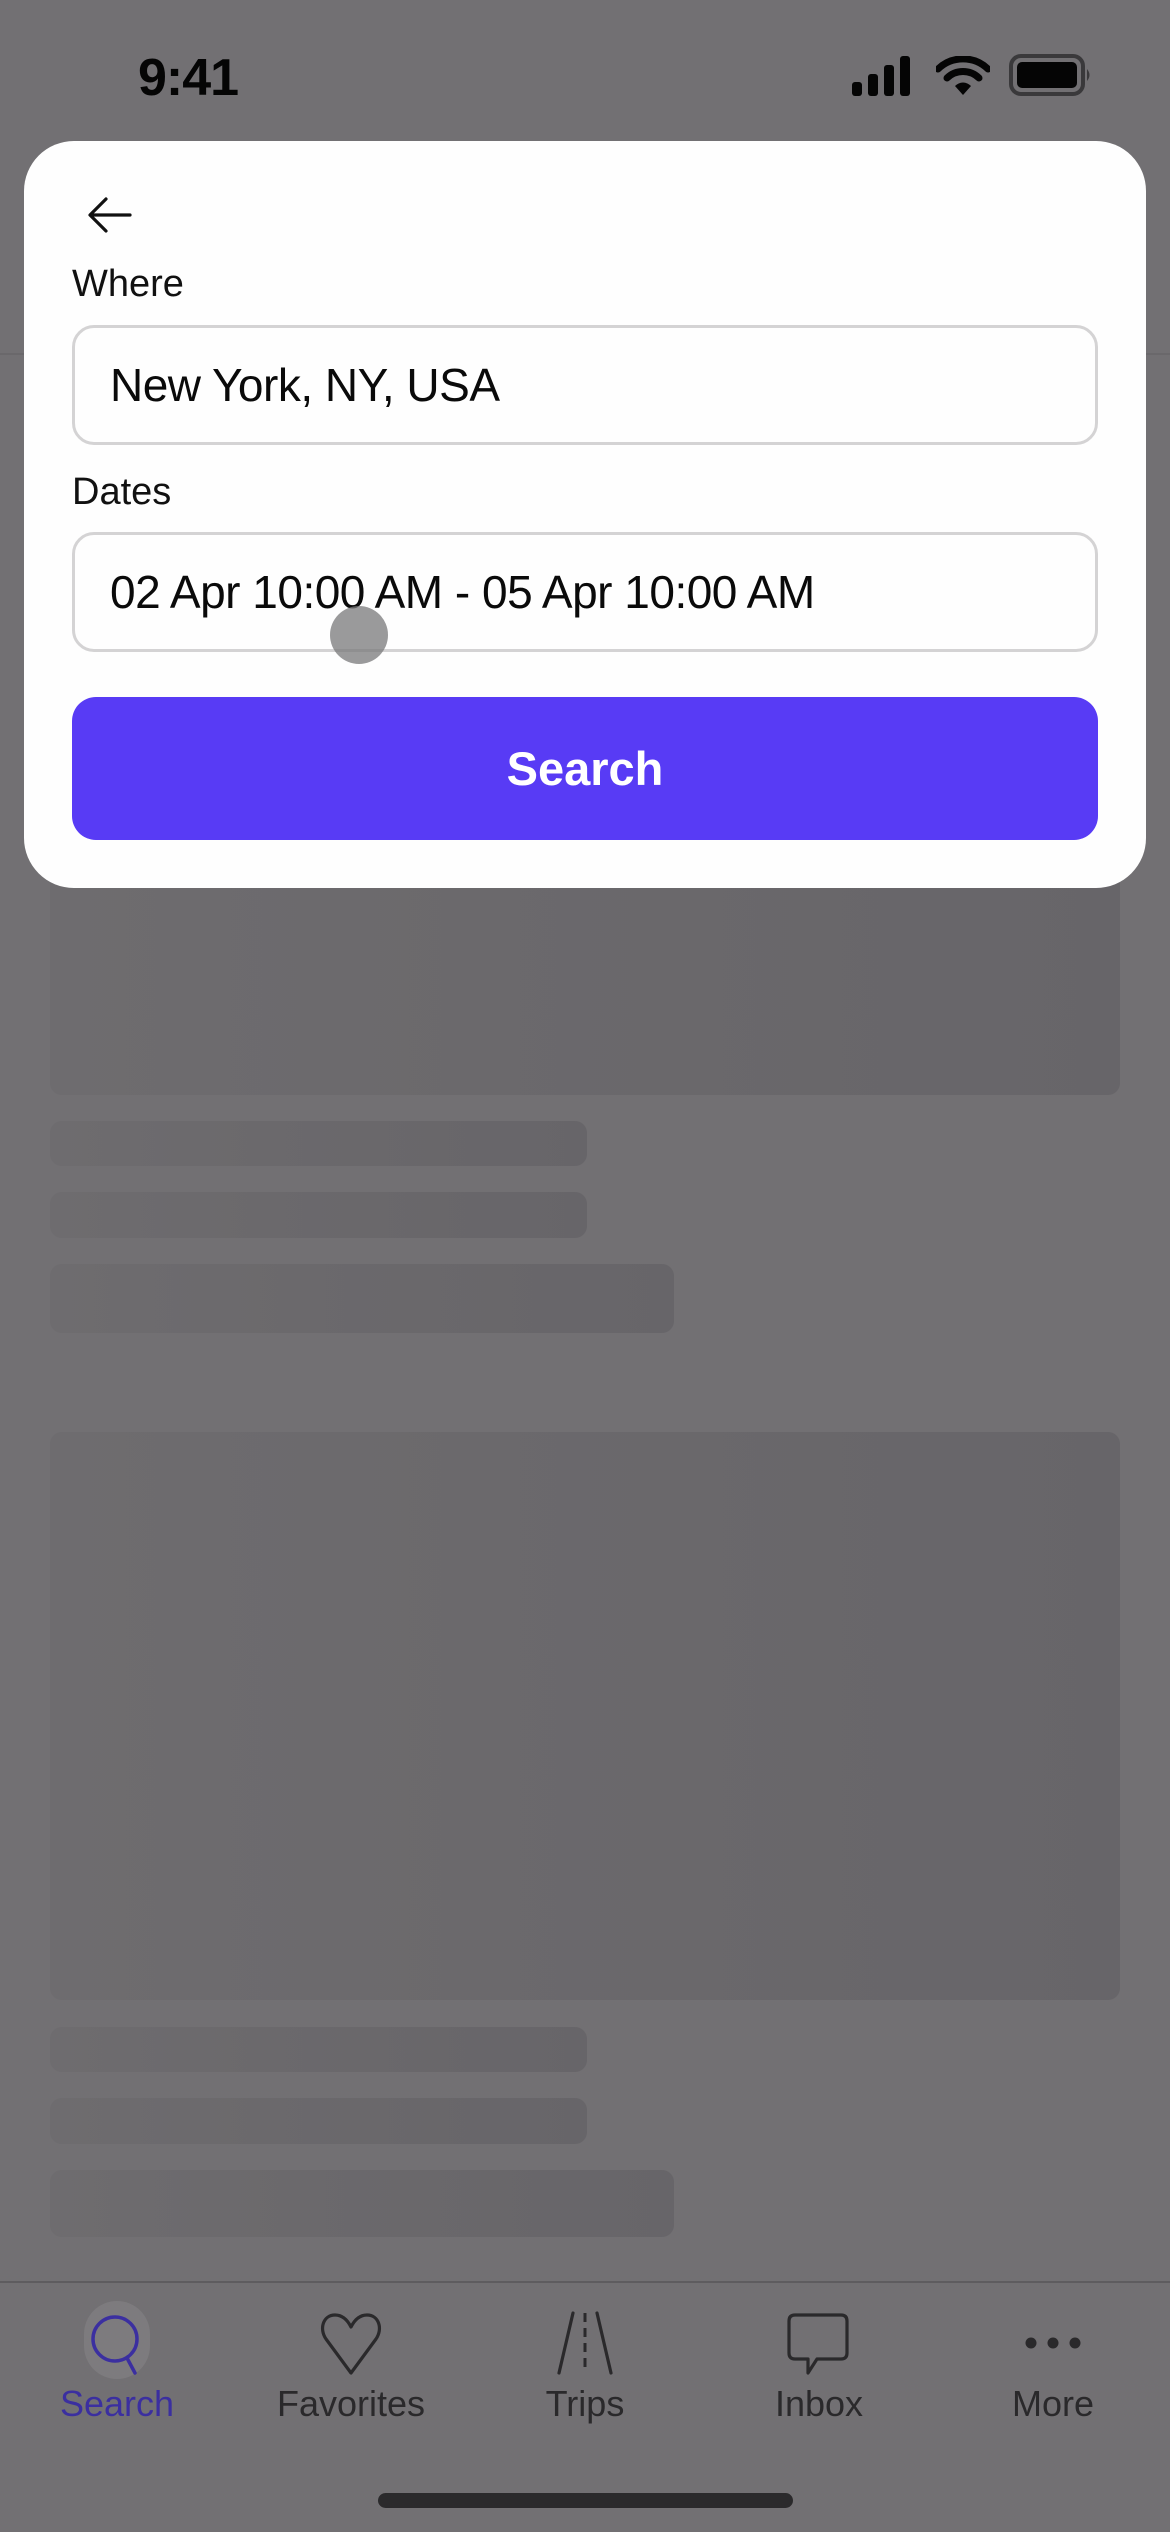  I want to click on where-input-value: New York, NY, USA, so click(305, 385).